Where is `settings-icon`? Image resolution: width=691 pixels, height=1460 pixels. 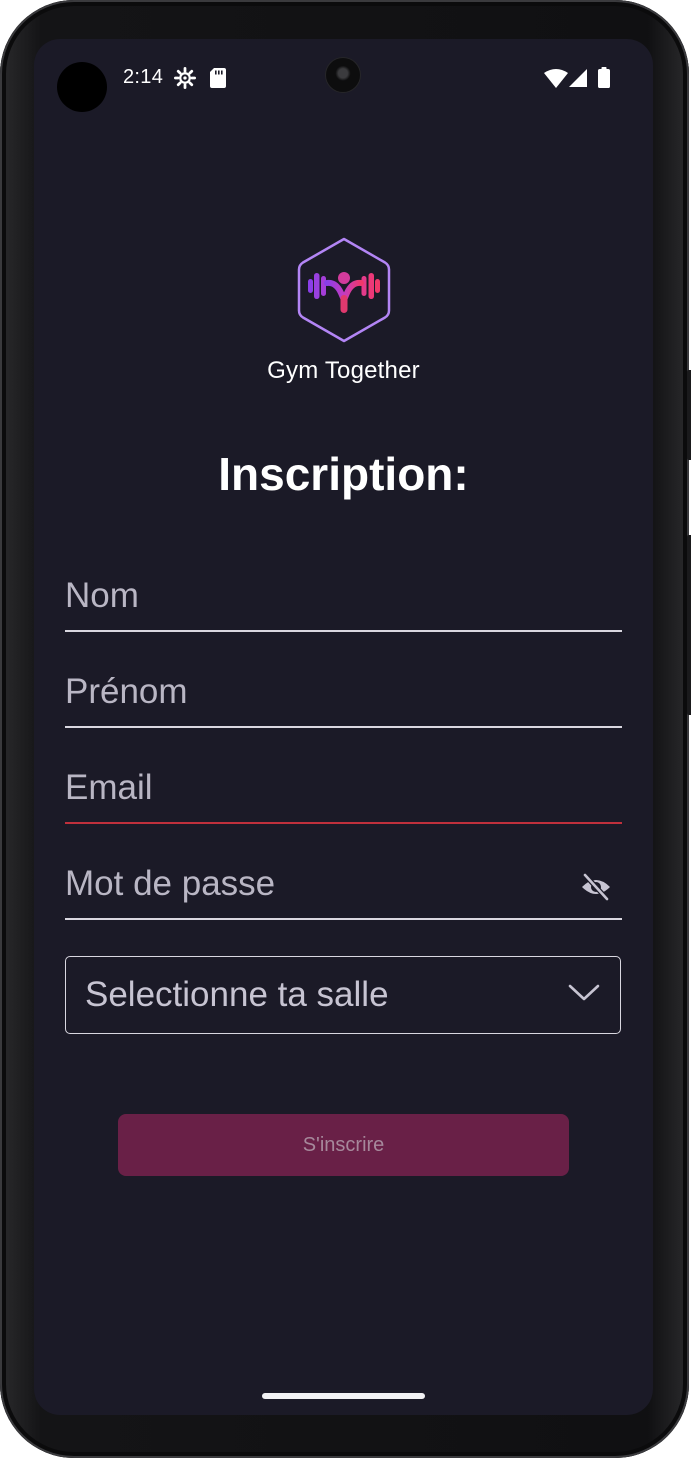 settings-icon is located at coordinates (185, 78).